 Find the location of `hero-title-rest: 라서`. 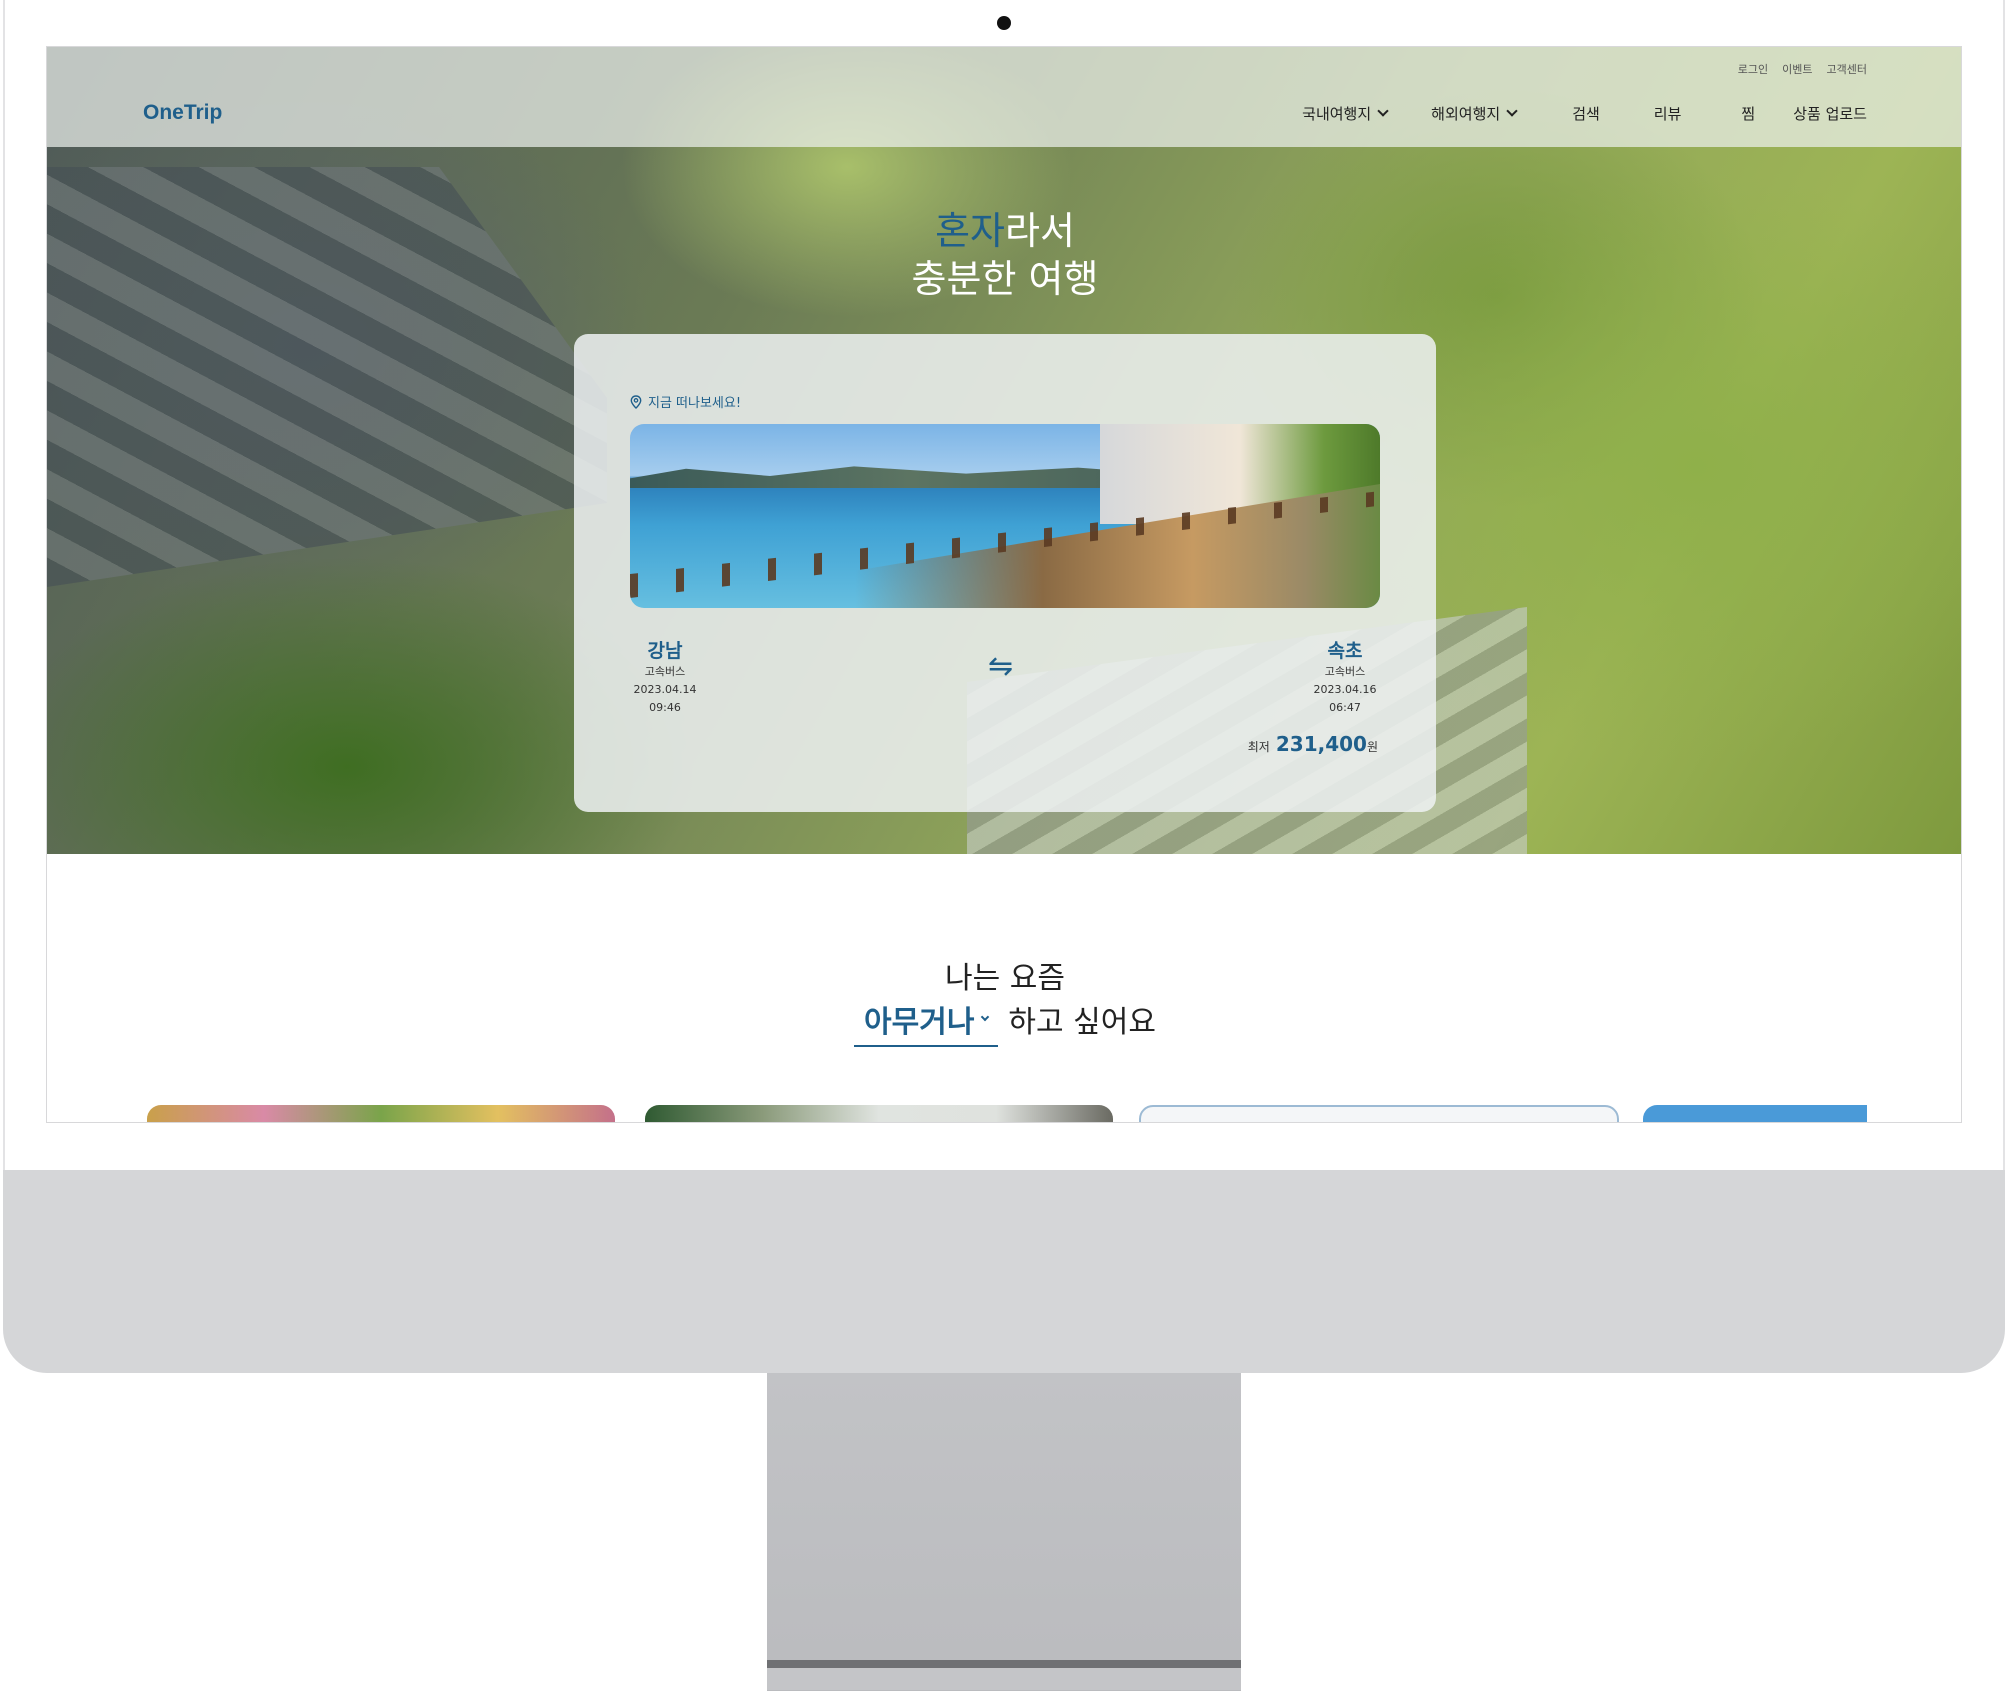

hero-title-rest: 라서 is located at coordinates (1040, 231).